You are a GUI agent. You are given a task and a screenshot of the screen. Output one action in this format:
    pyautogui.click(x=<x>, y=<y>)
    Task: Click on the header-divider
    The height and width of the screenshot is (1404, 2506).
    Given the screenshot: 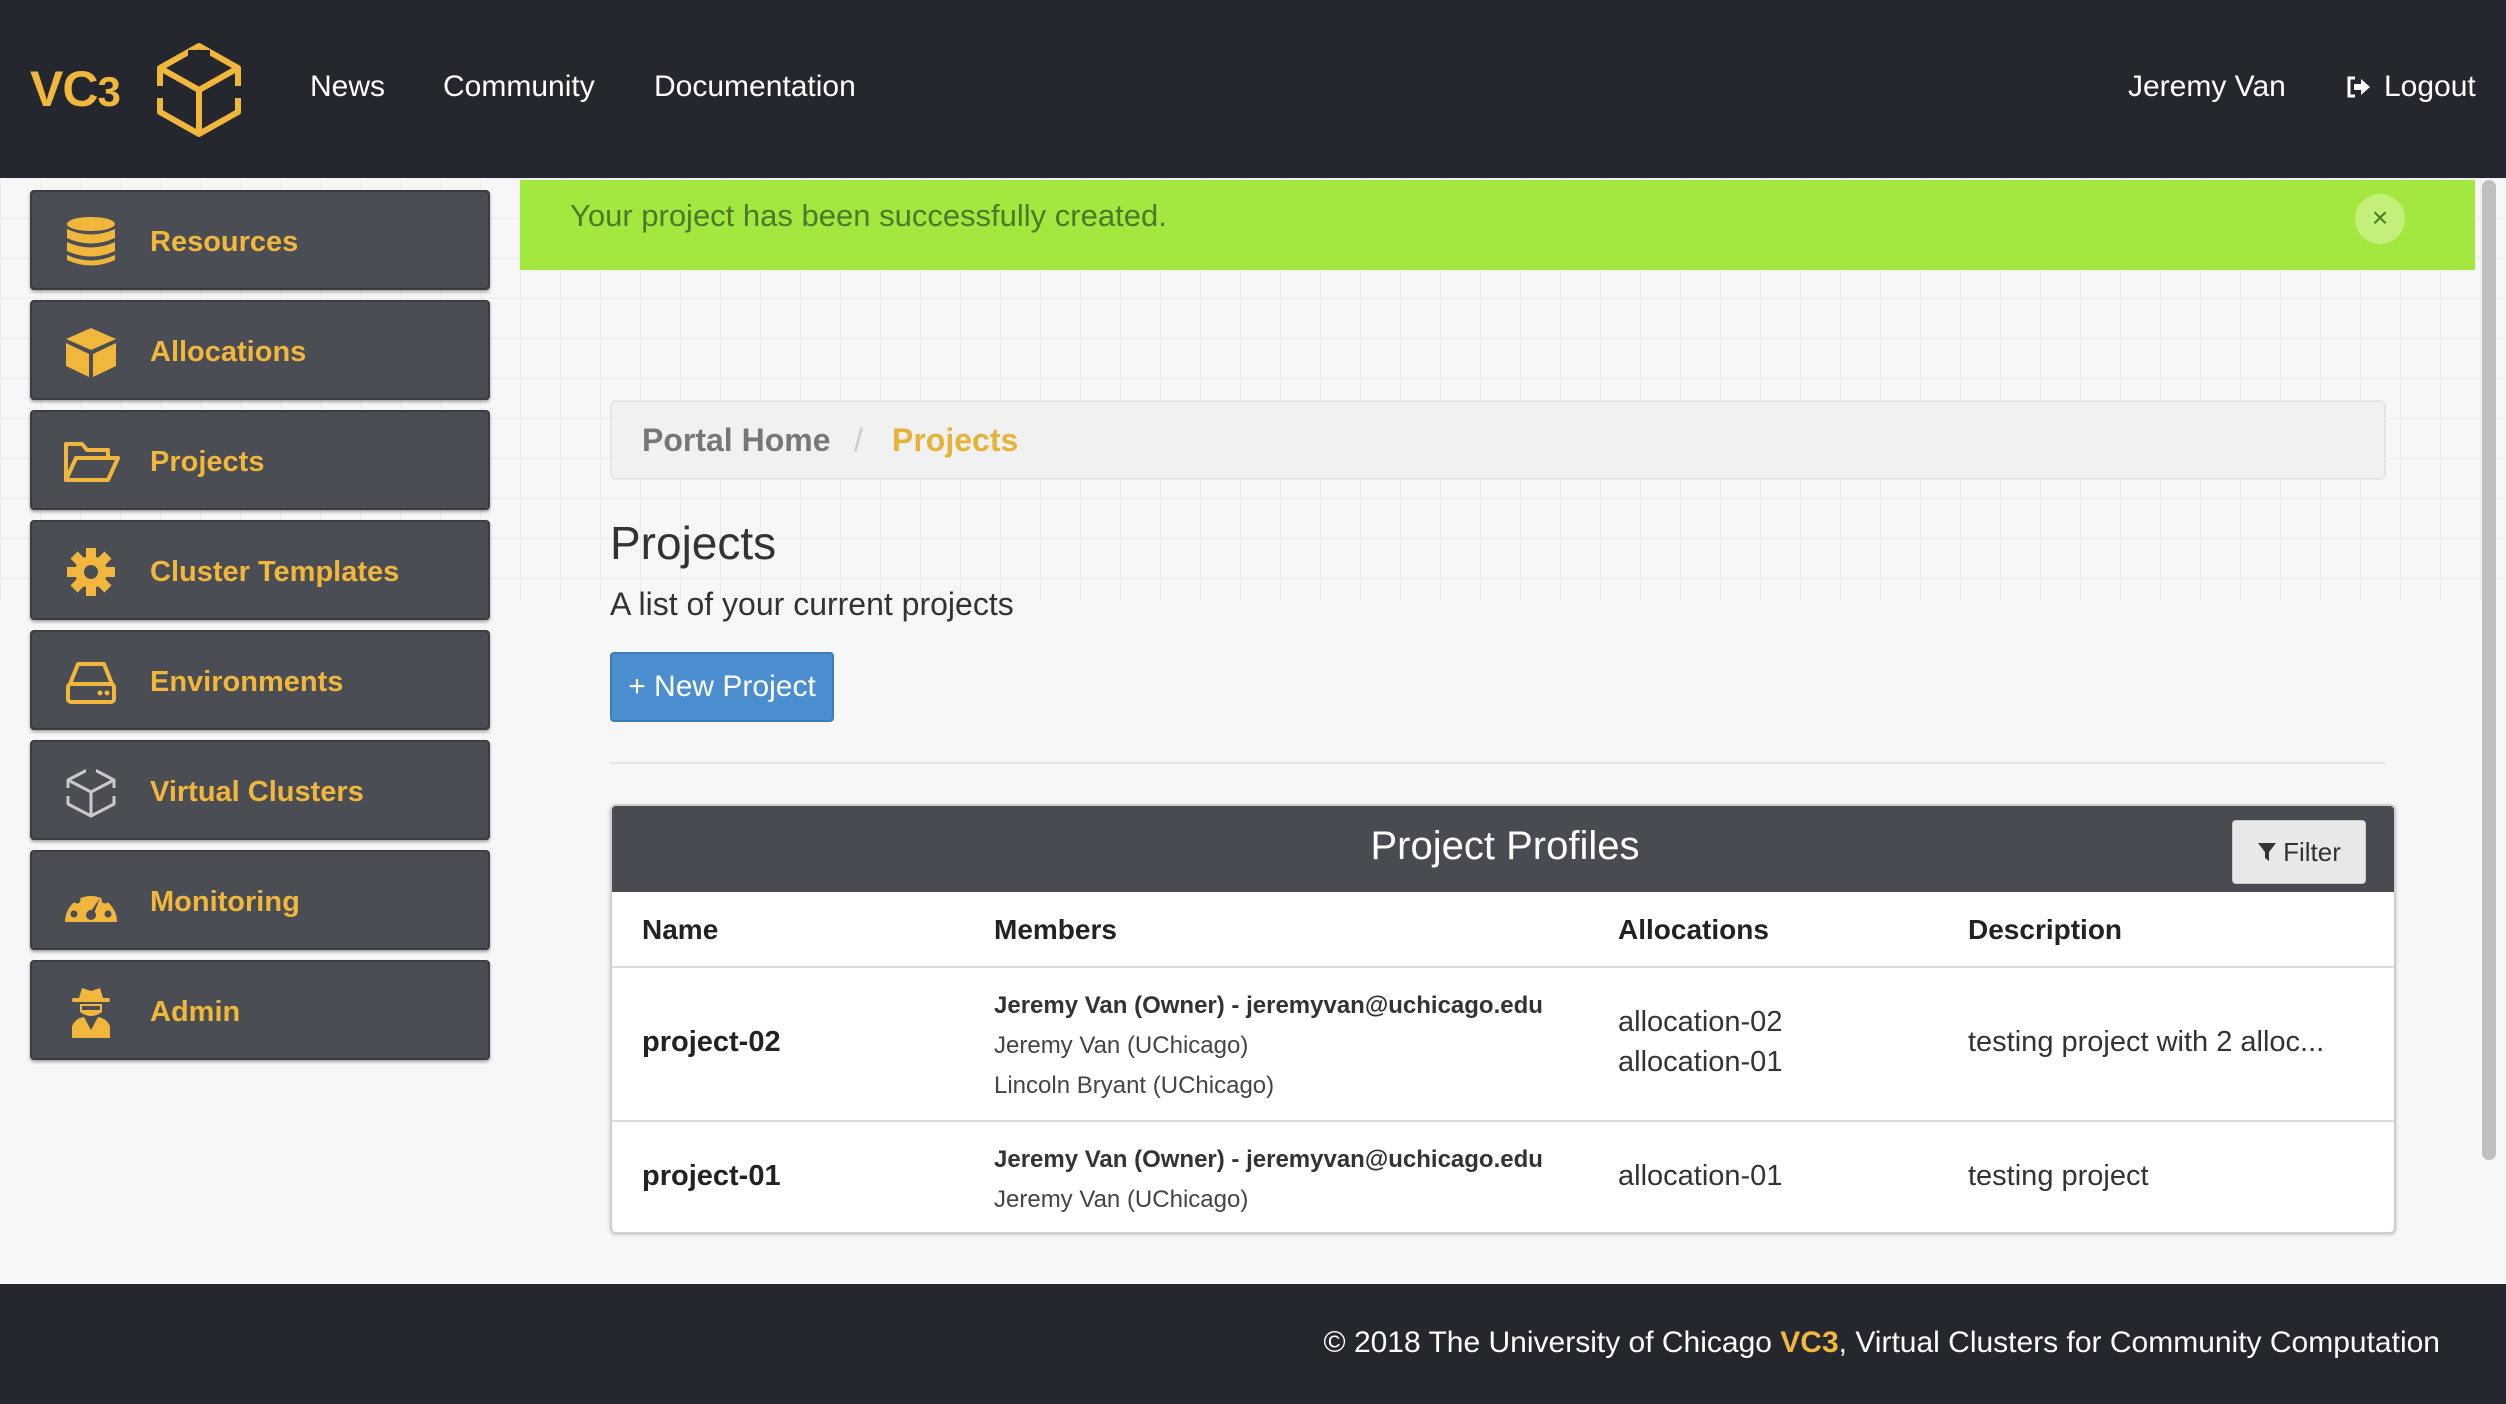 What is the action you would take?
    pyautogui.click(x=1503, y=967)
    